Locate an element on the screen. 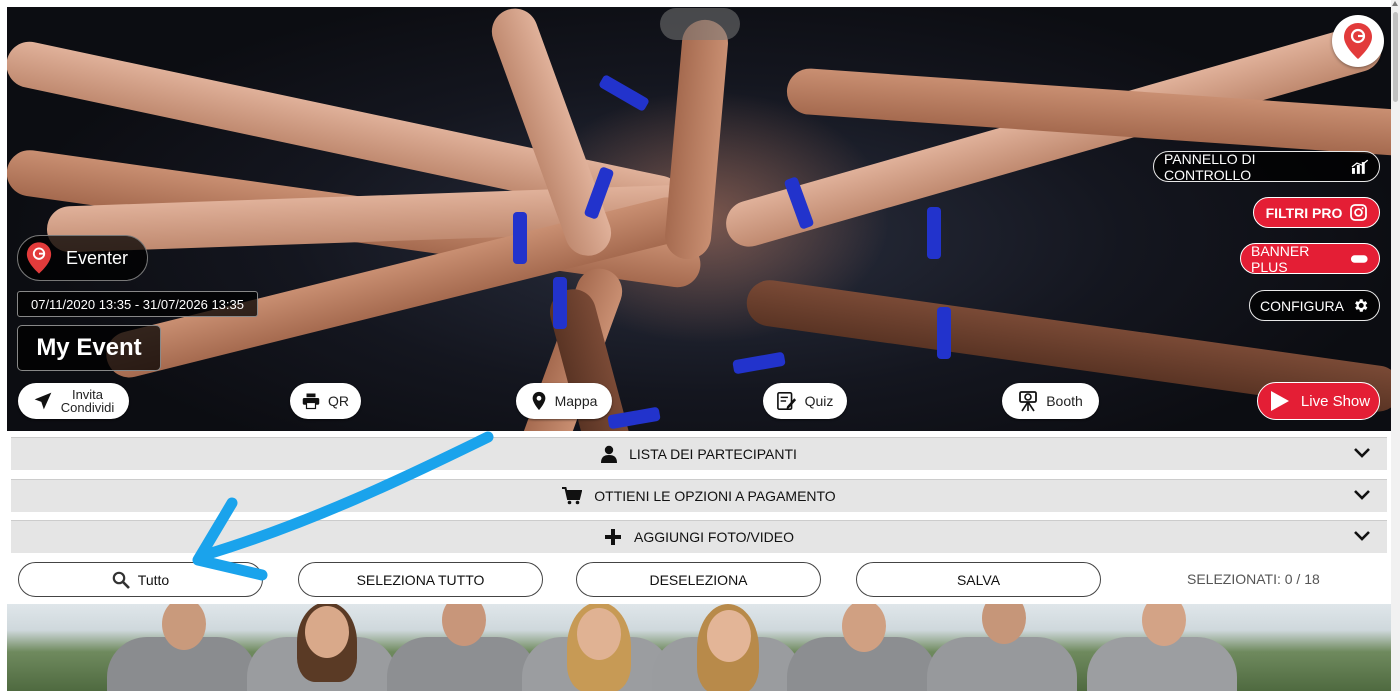 This screenshot has width=1400, height=691. filters-pro-label: FILTRI PRO is located at coordinates (1304, 212).